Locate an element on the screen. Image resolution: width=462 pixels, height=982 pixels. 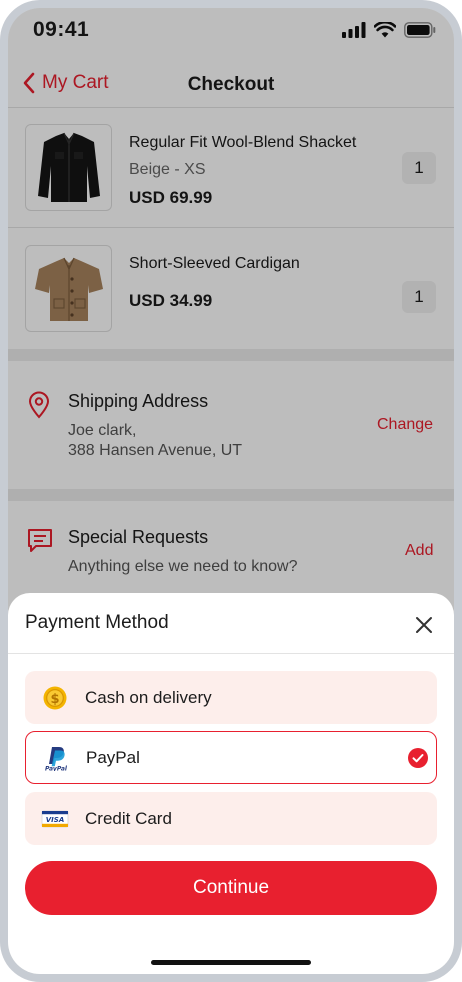
continue-button: Continue is located at coordinates (231, 888).